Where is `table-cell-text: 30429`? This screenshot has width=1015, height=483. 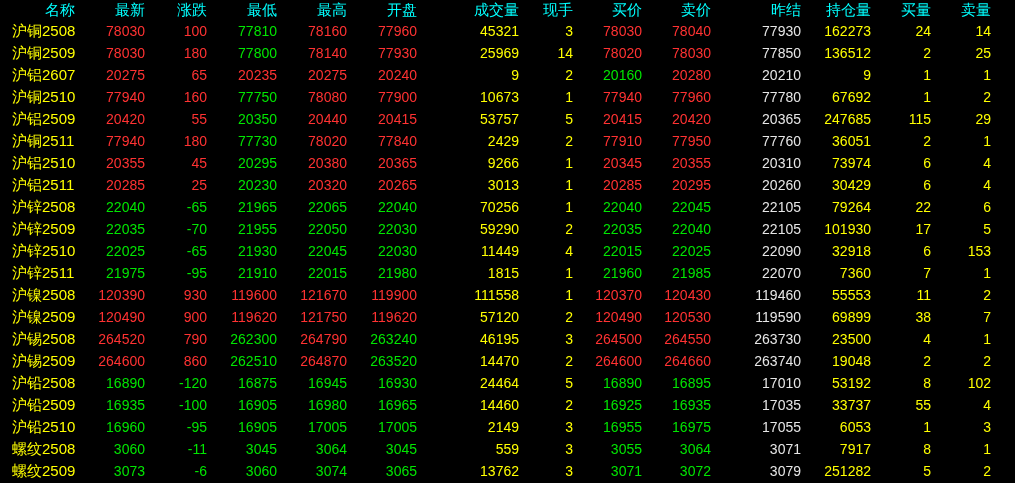 table-cell-text: 30429 is located at coordinates (851, 185).